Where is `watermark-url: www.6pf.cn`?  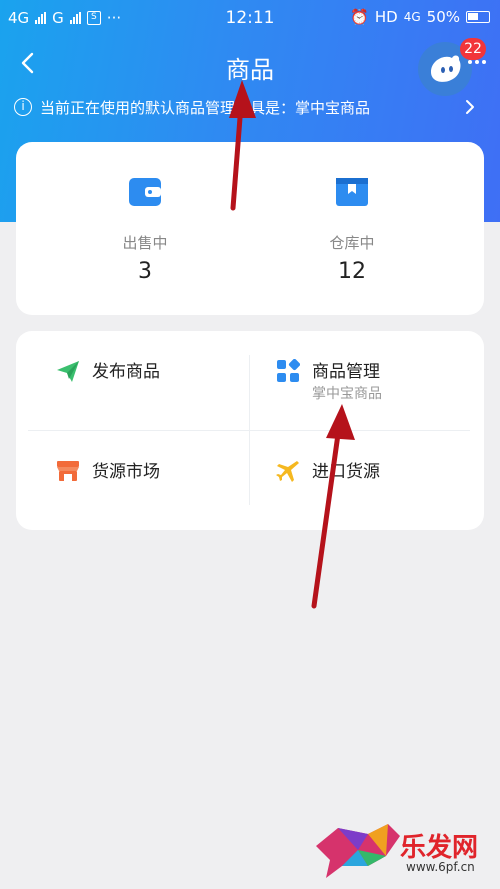 watermark-url: www.6pf.cn is located at coordinates (440, 867).